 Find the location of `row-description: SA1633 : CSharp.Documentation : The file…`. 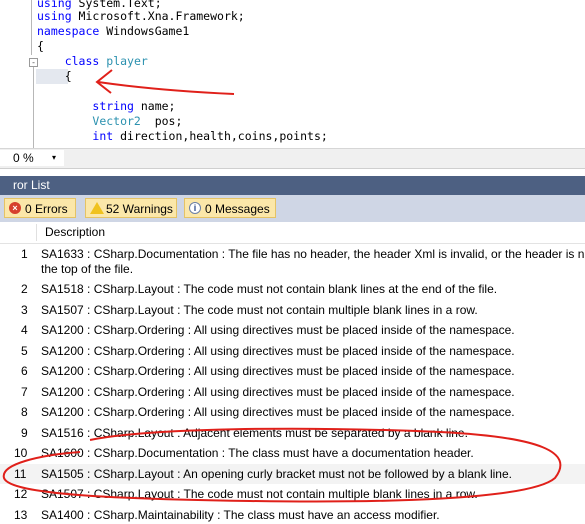

row-description: SA1633 : CSharp.Documentation : The file… is located at coordinates (313, 254).